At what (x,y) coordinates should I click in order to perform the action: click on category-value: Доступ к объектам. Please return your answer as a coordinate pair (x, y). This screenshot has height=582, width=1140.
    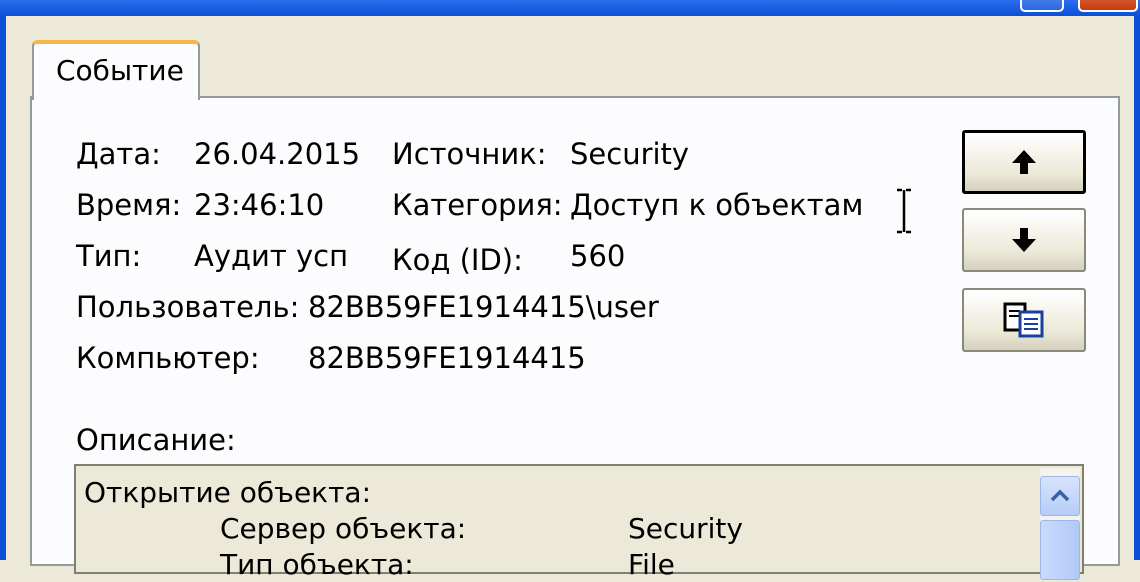
    Looking at the image, I should click on (717, 205).